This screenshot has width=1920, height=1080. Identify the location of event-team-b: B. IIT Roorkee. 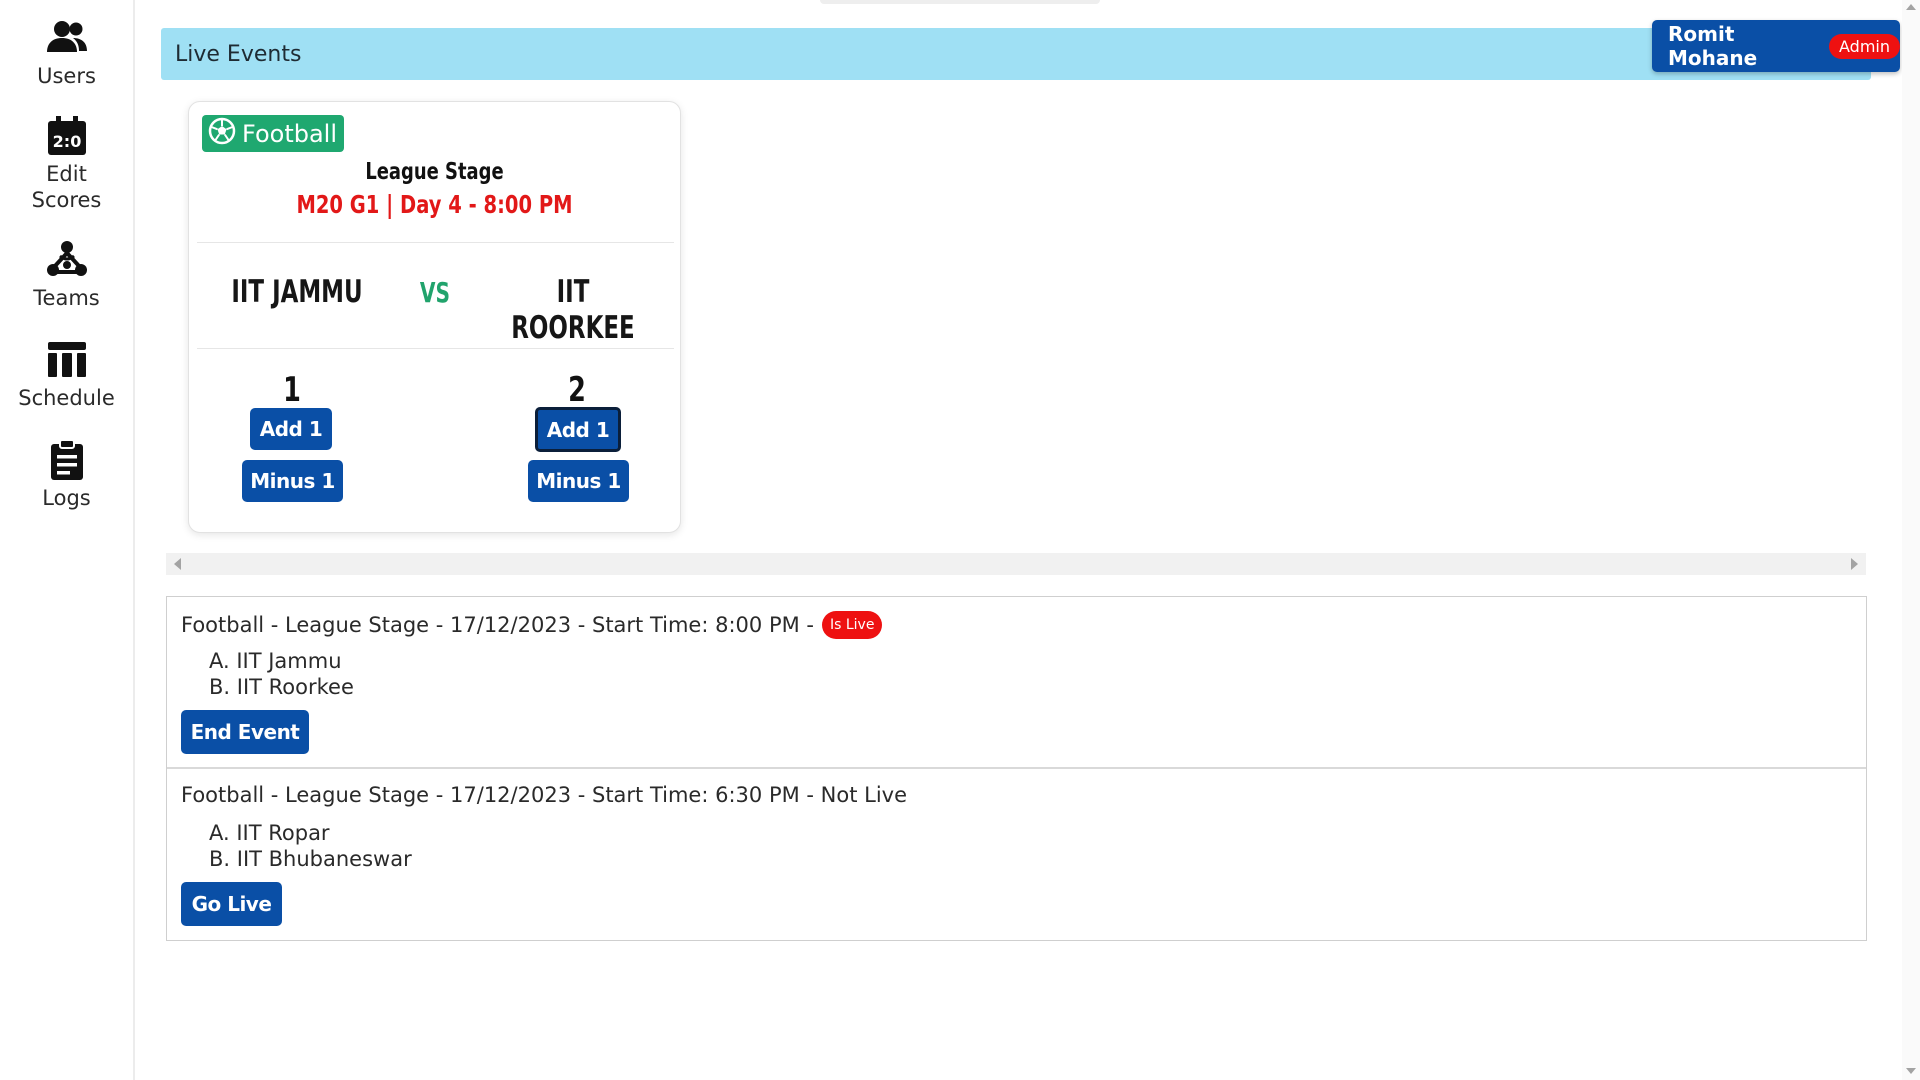
(281, 687).